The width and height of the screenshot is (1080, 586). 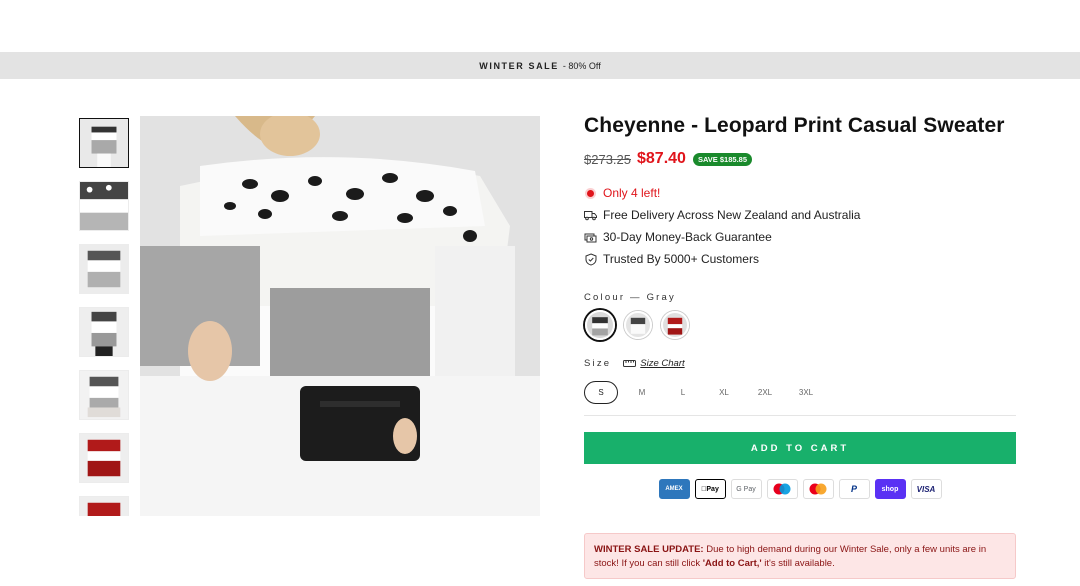 What do you see at coordinates (800, 259) in the screenshot?
I see `feature-trusted: Trusted By 5000+ Customers` at bounding box center [800, 259].